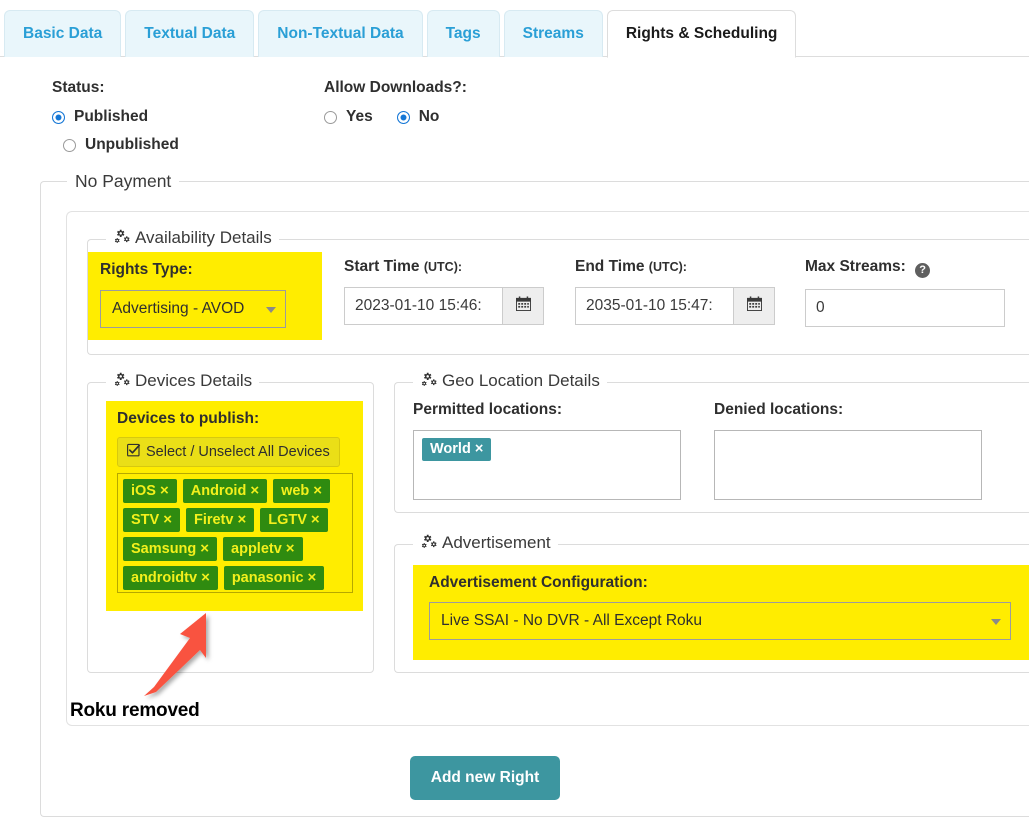 Image resolution: width=1029 pixels, height=824 pixels. Describe the element at coordinates (418, 305) in the screenshot. I see `start-time-value: 2023-01-10 15:46:` at that location.